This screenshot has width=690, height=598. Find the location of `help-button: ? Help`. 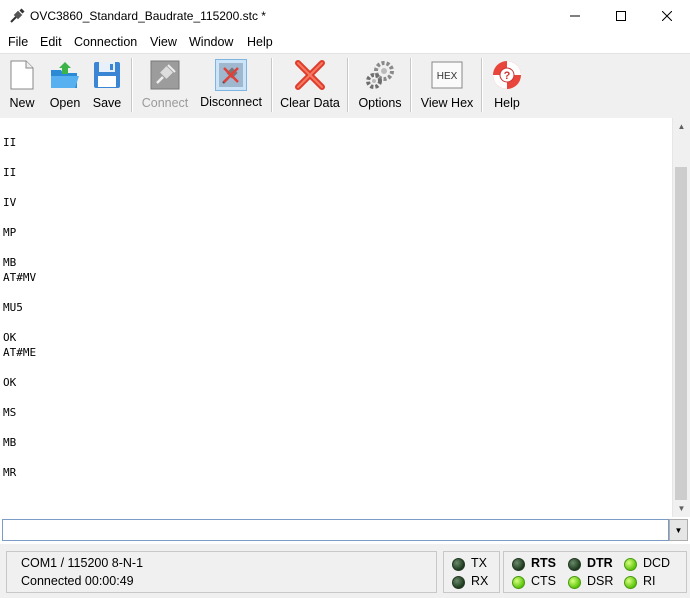

help-button: ? Help is located at coordinates (507, 85).